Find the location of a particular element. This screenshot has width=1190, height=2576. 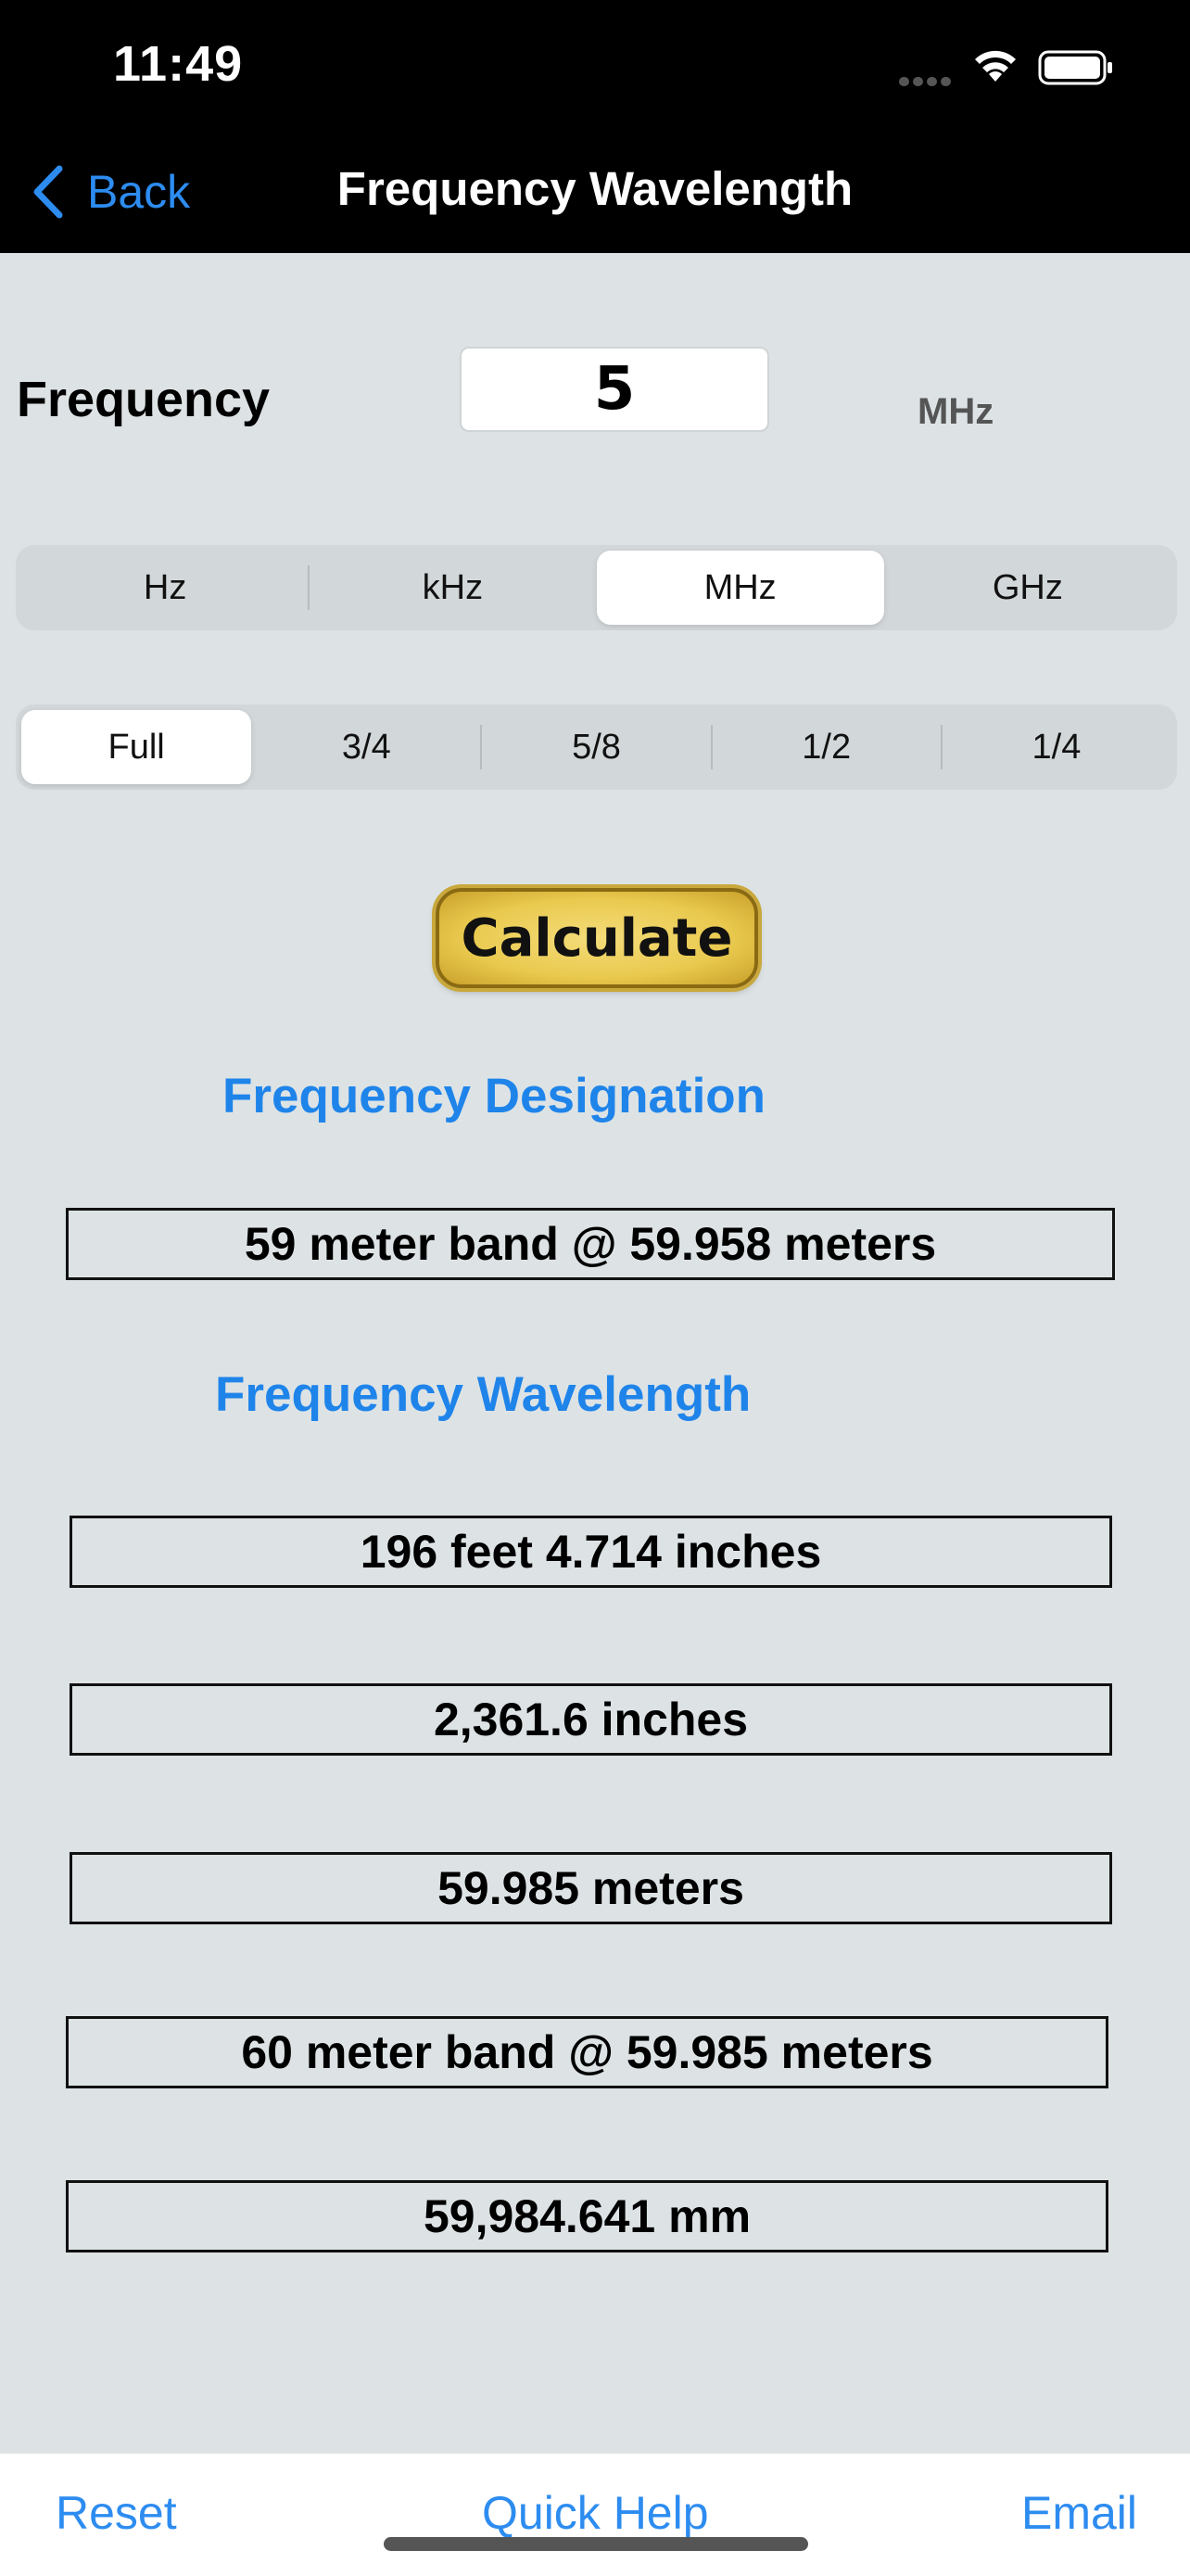

segment-label: 1/2 is located at coordinates (827, 747).